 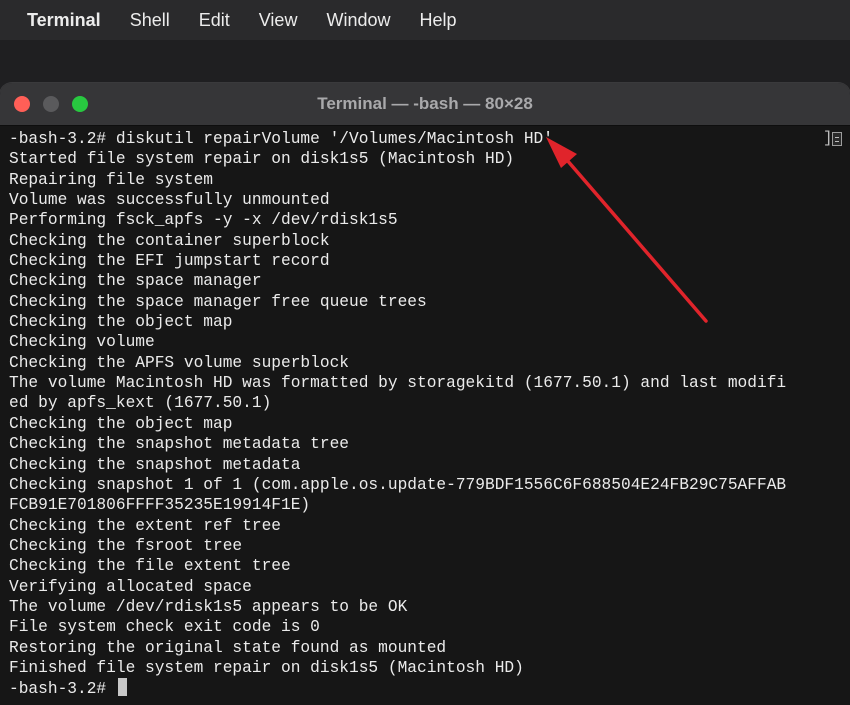 What do you see at coordinates (126, 545) in the screenshot?
I see `terminal-line: Checking the fsroot tree` at bounding box center [126, 545].